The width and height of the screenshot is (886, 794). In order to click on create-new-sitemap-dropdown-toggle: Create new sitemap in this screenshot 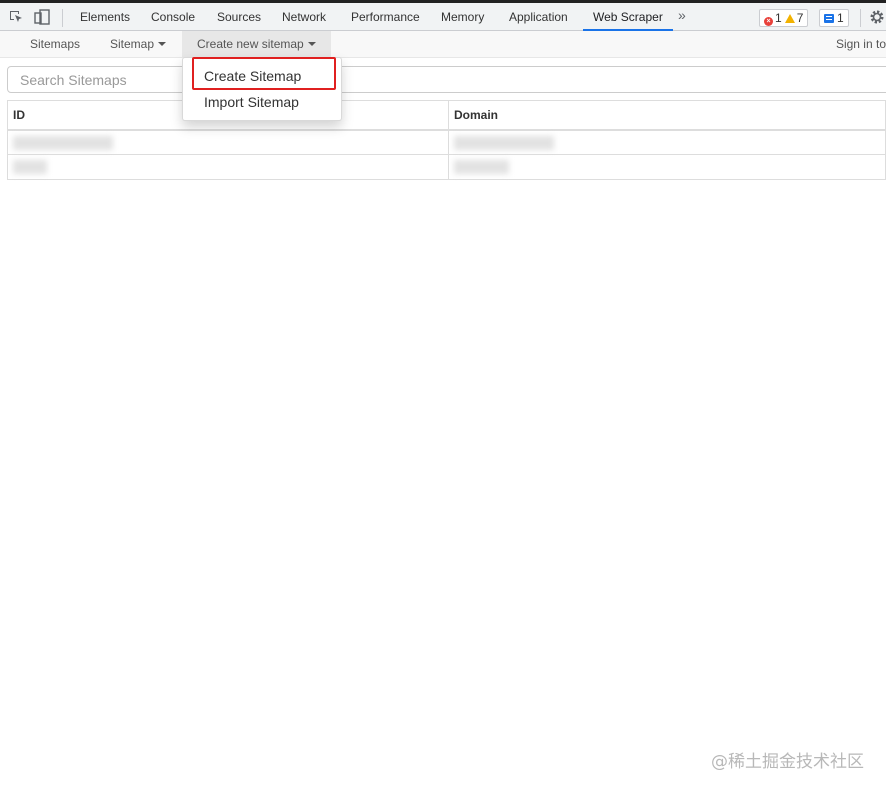, I will do `click(256, 44)`.